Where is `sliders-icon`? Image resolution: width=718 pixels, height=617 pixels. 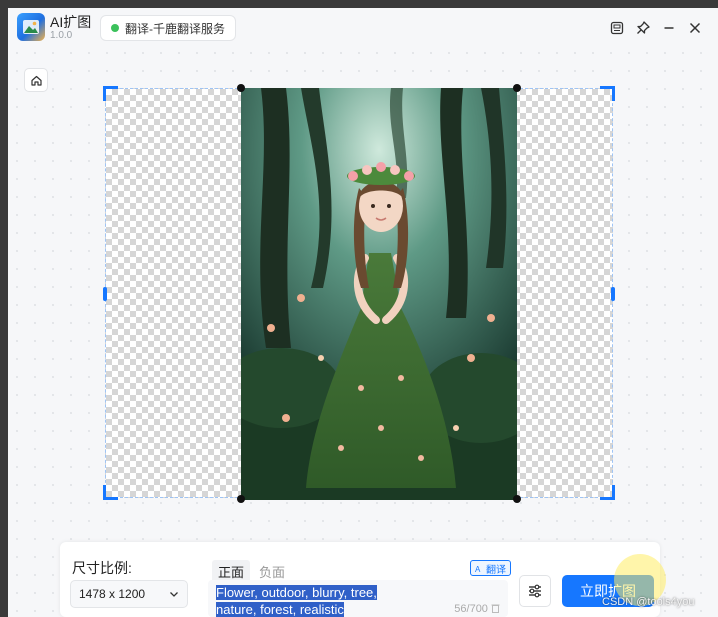
sliders-icon is located at coordinates (535, 591).